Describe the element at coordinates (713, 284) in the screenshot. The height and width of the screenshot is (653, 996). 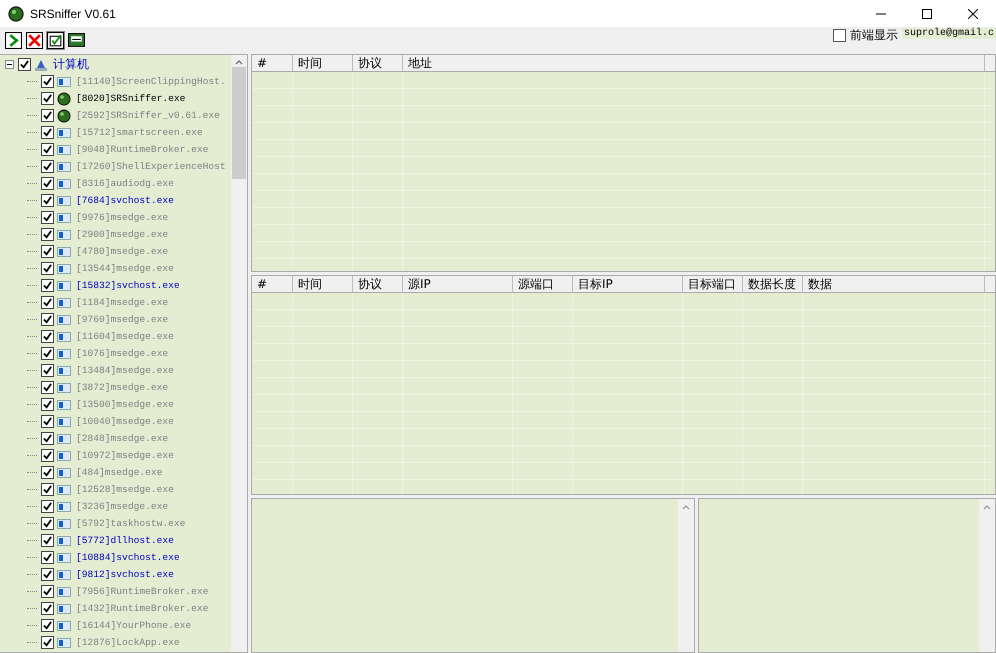
I see `column-header: 目标端口` at that location.